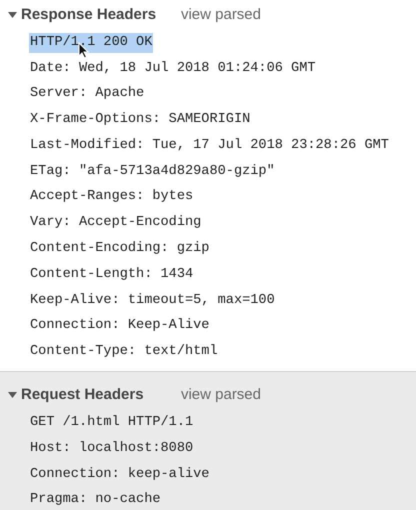 Image resolution: width=416 pixels, height=510 pixels. Describe the element at coordinates (95, 500) in the screenshot. I see `header-line: Pragma: no-cache` at that location.